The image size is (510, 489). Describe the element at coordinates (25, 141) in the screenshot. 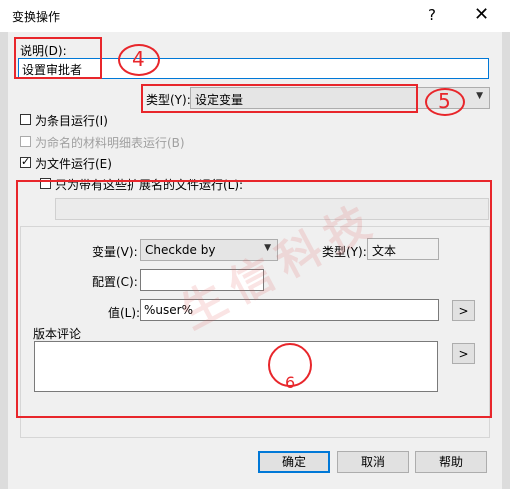

I see `named-bom-checkbox` at that location.